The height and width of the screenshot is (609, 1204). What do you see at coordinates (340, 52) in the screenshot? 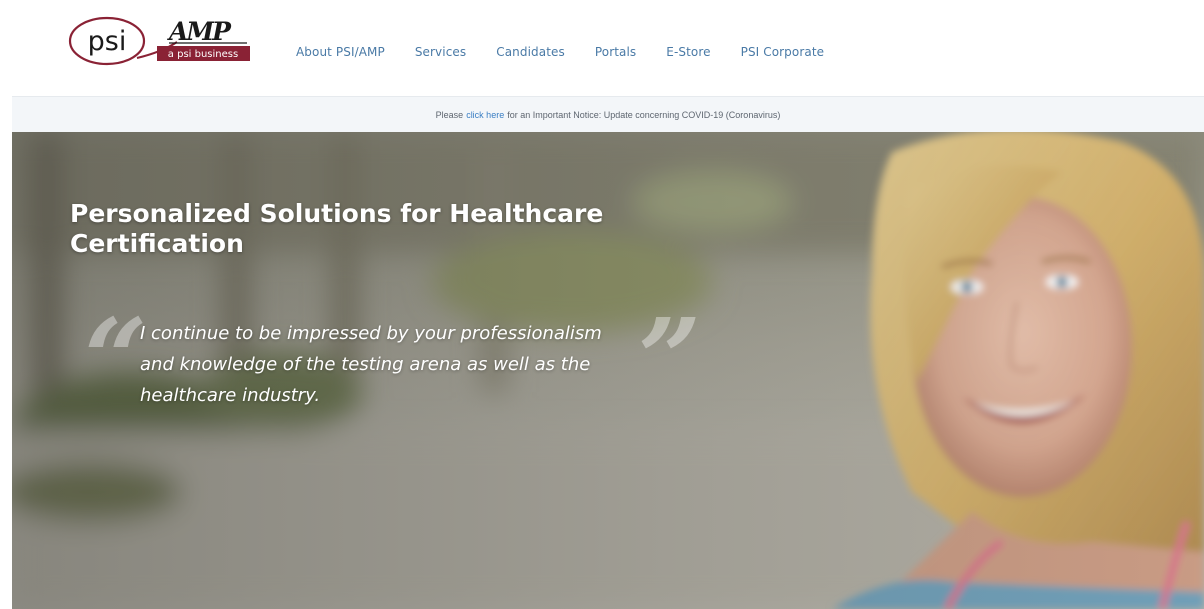
I see `nav-about: About PSI/AMP` at bounding box center [340, 52].